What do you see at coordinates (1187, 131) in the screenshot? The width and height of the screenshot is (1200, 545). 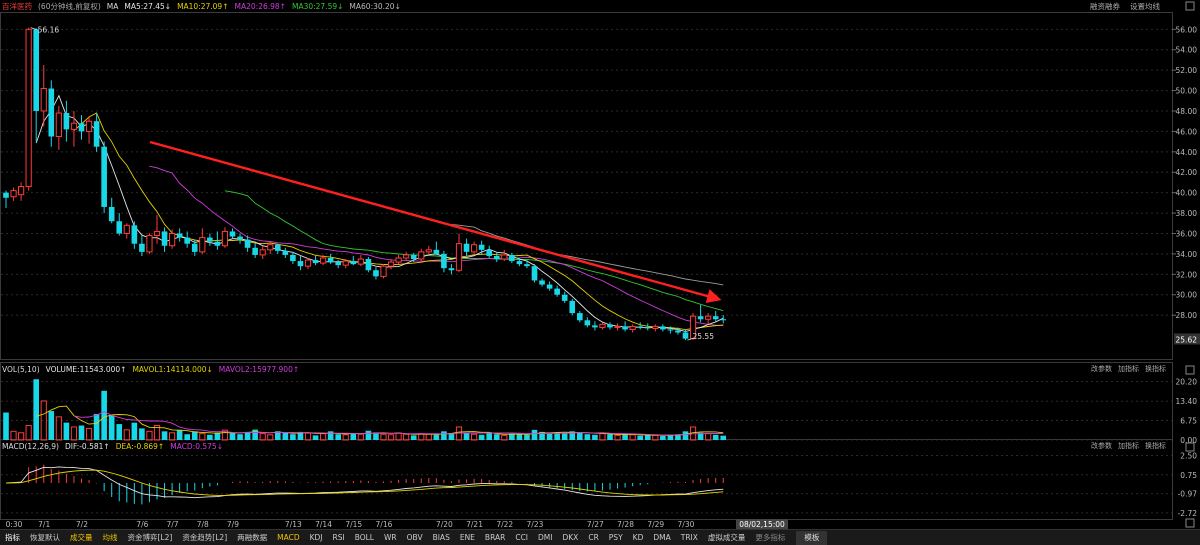 I see `price-tick-label: 46.00` at bounding box center [1187, 131].